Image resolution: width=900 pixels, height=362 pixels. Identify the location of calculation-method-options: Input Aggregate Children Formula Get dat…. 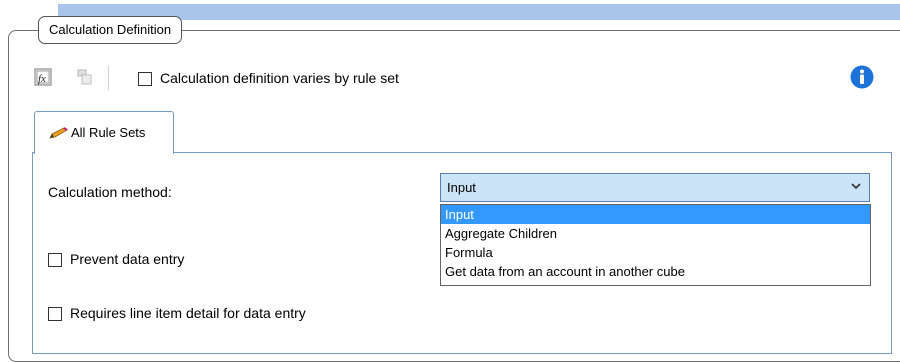
(655, 245).